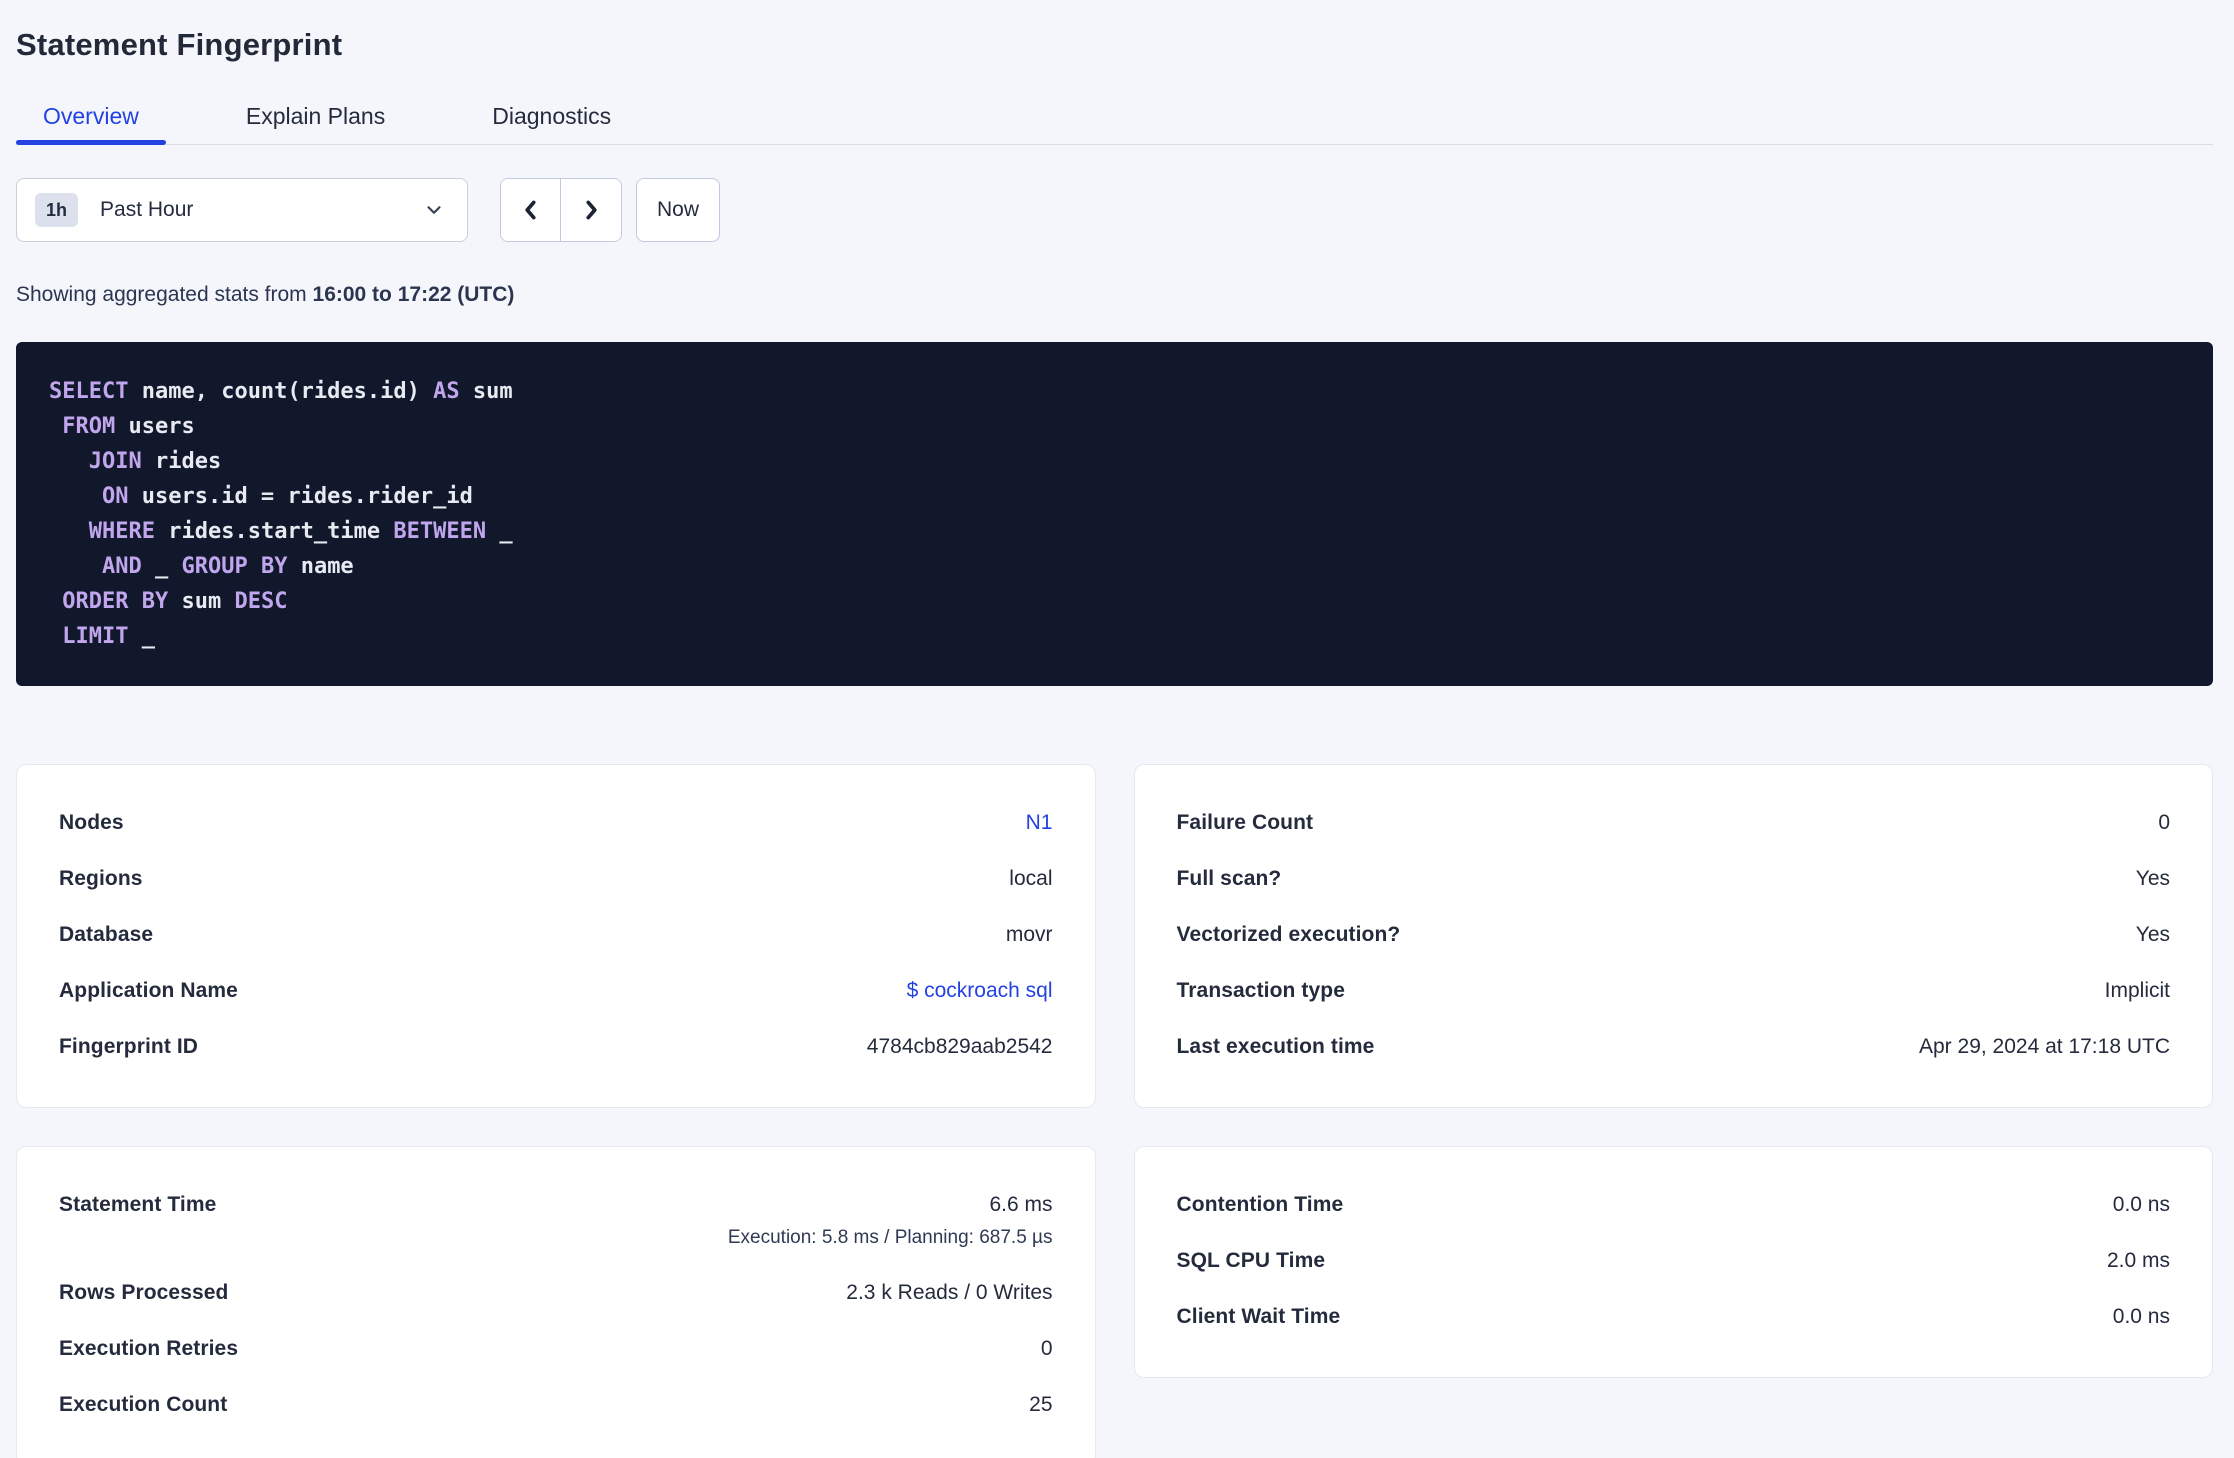 This screenshot has width=2234, height=1458. Describe the element at coordinates (91, 822) in the screenshot. I see `stat-label: Nodes` at that location.